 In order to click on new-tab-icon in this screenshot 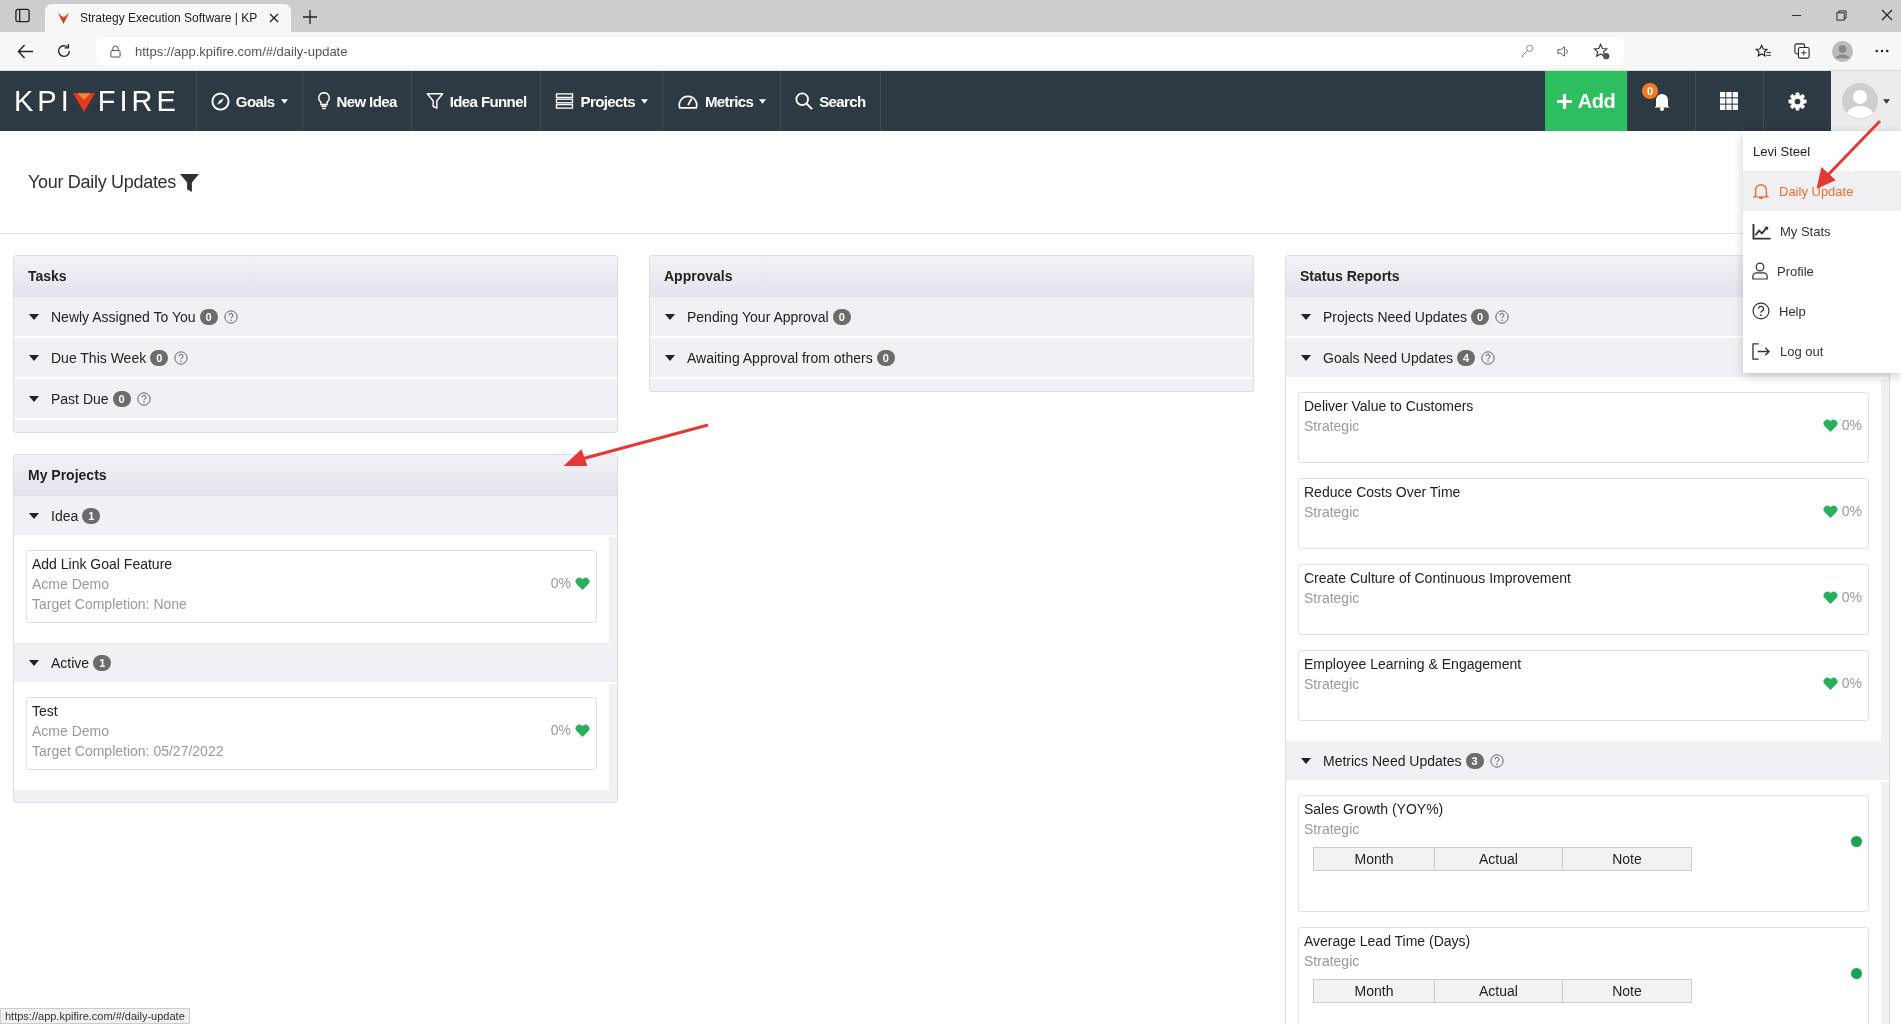, I will do `click(310, 17)`.